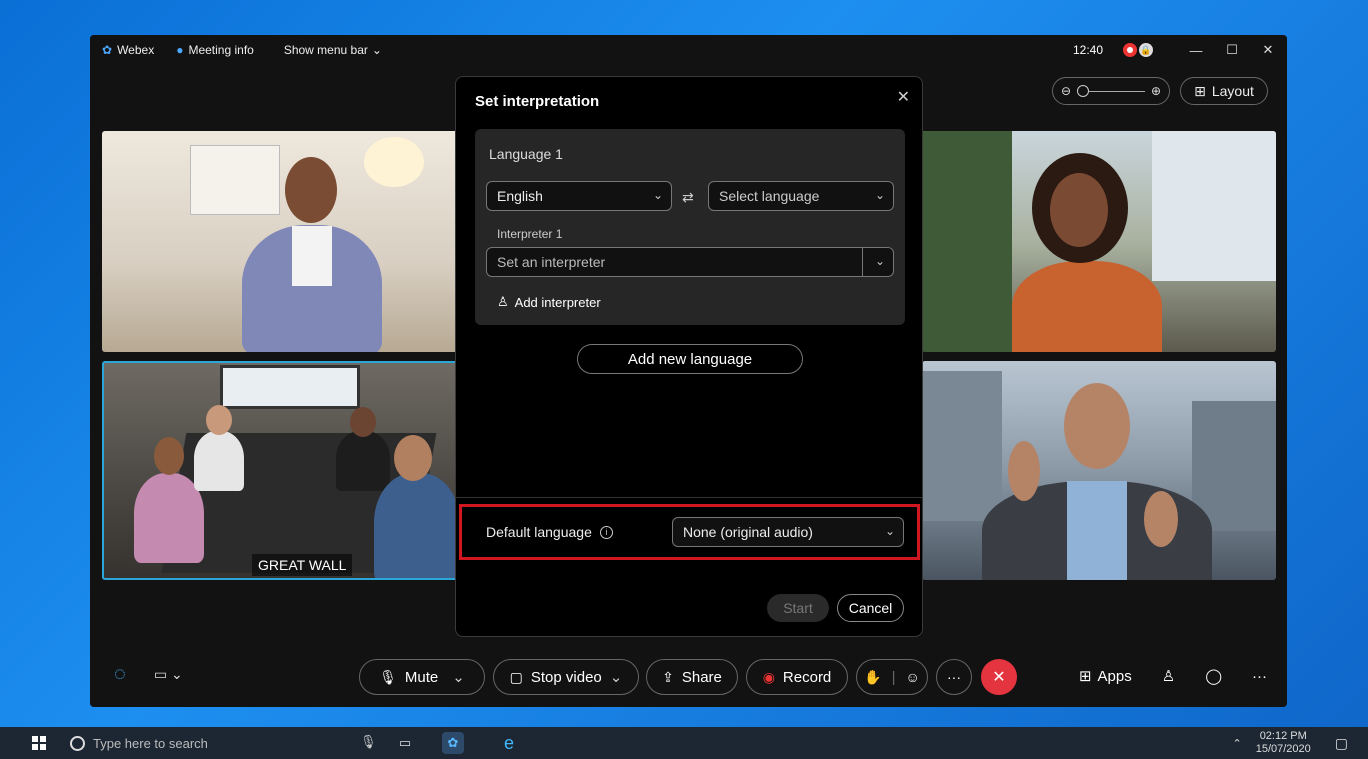  What do you see at coordinates (394, 162) in the screenshot?
I see `pendant-lamp` at bounding box center [394, 162].